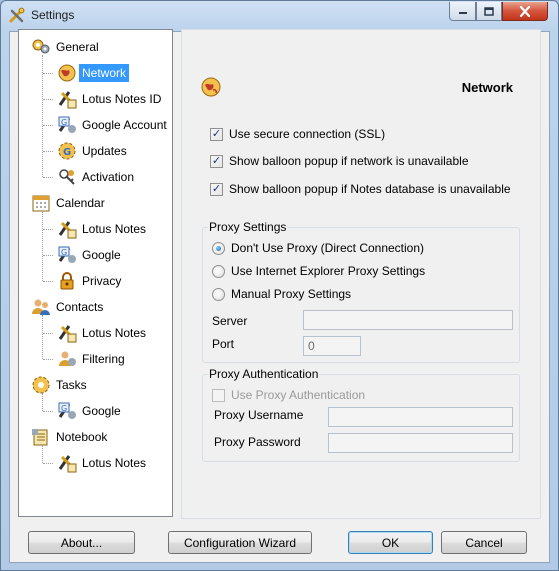 The height and width of the screenshot is (571, 559). Describe the element at coordinates (257, 442) in the screenshot. I see `proxy-password-label: Proxy Password` at that location.